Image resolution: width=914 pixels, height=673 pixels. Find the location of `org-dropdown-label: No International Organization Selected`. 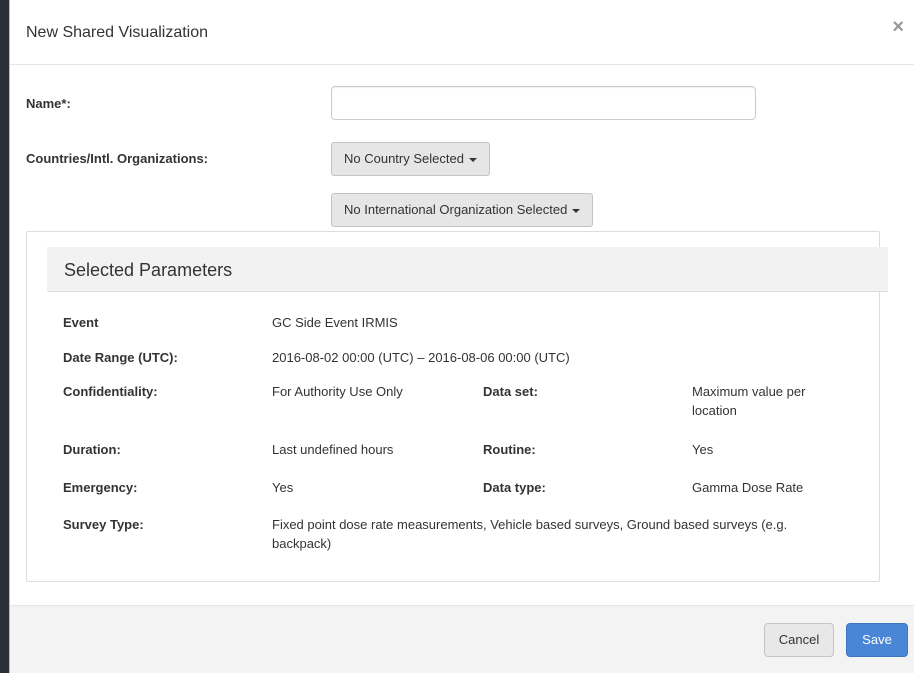

org-dropdown-label: No International Organization Selected is located at coordinates (456, 209).